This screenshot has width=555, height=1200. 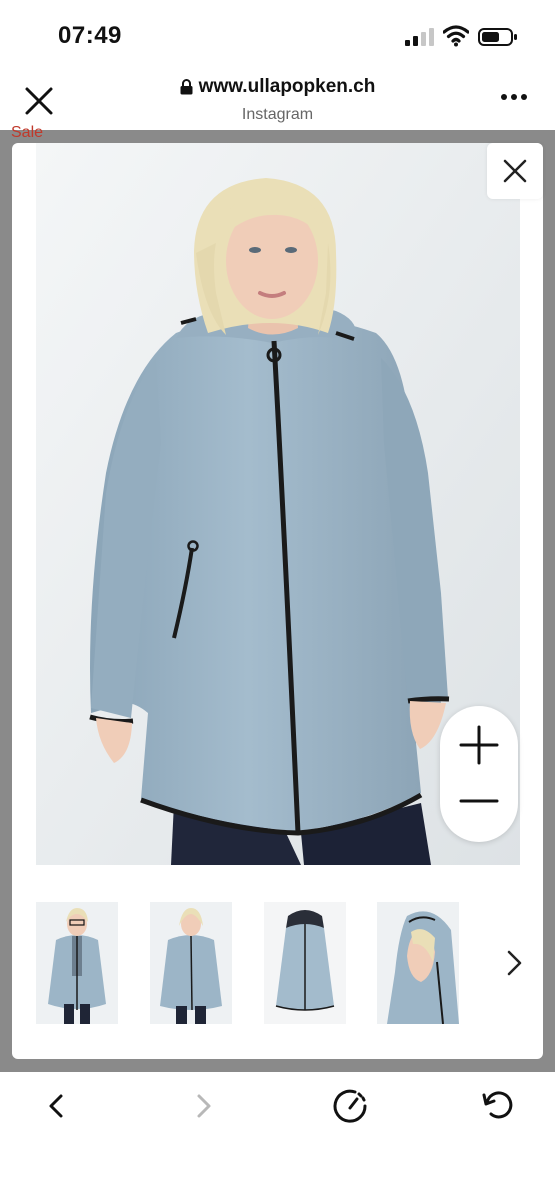 What do you see at coordinates (56, 1106) in the screenshot?
I see `back-icon` at bounding box center [56, 1106].